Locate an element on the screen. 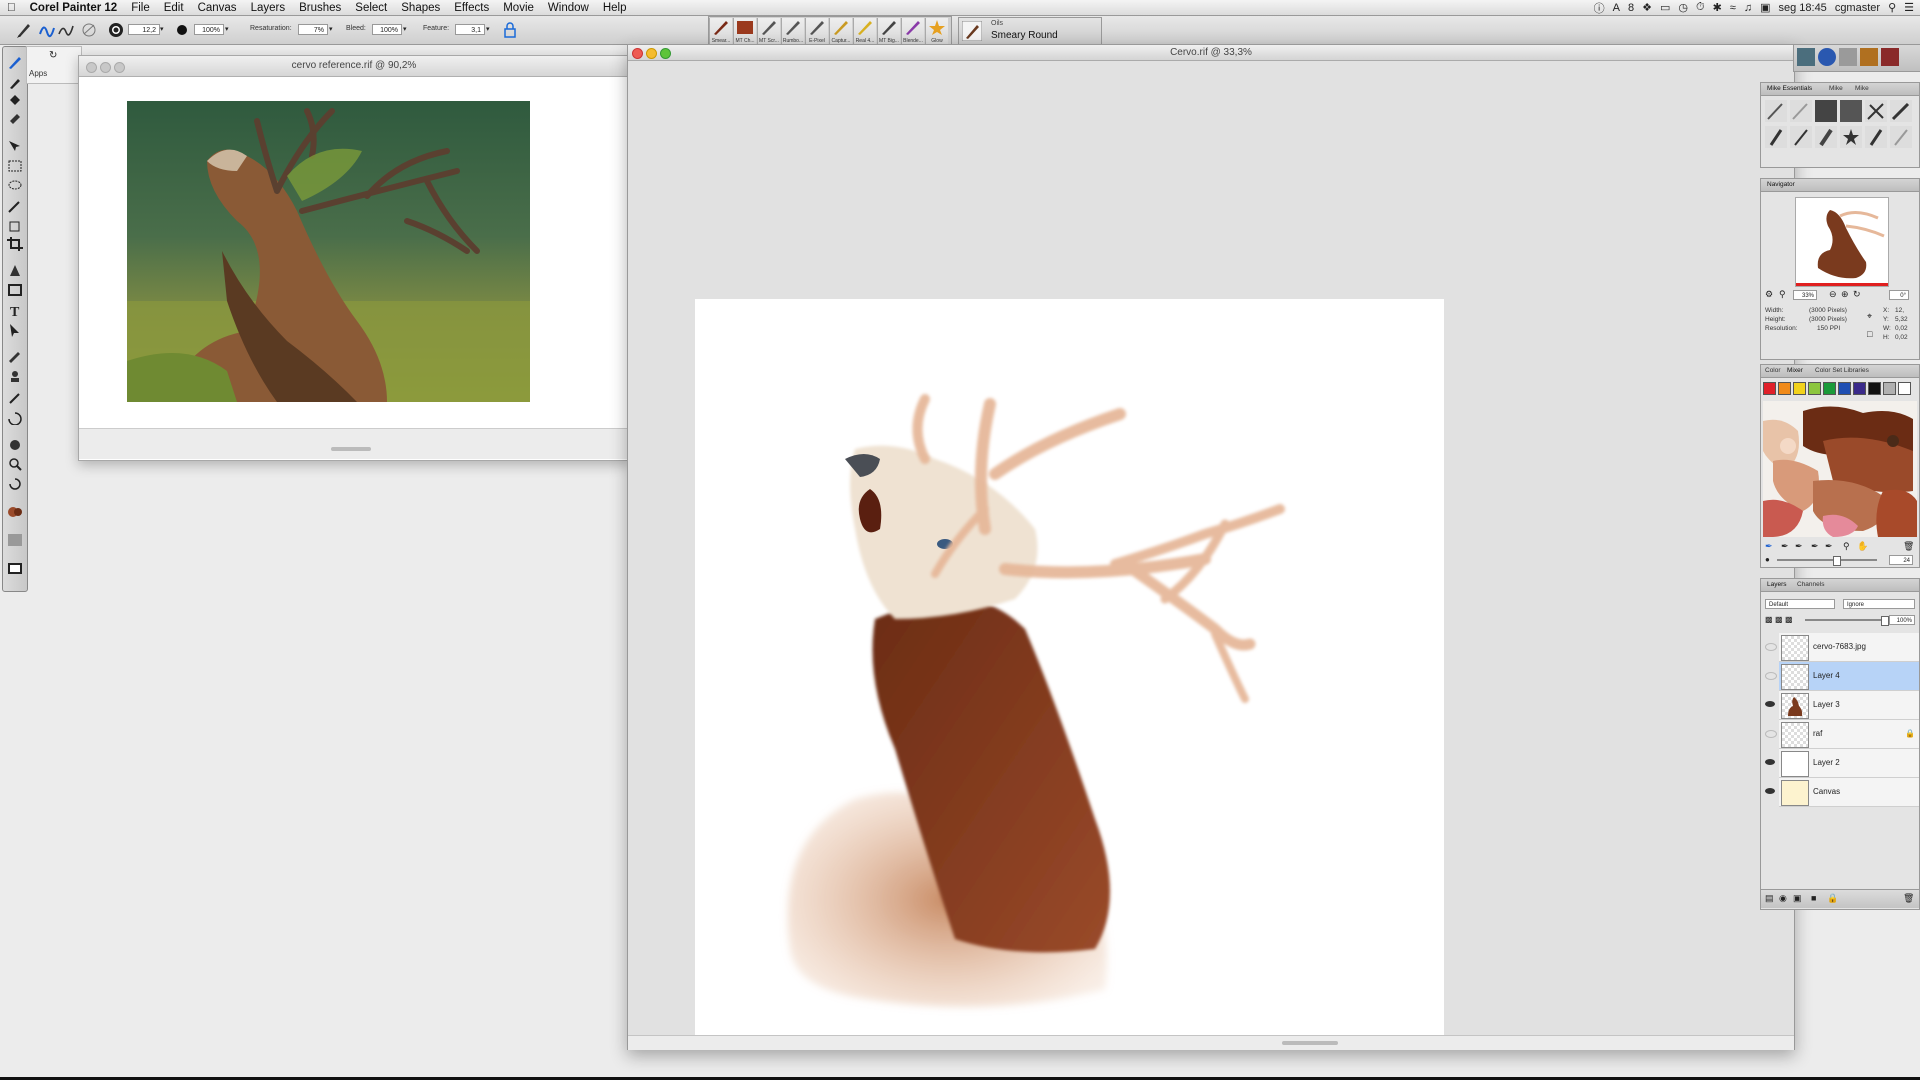  menu-movie: Movie is located at coordinates (518, 8).